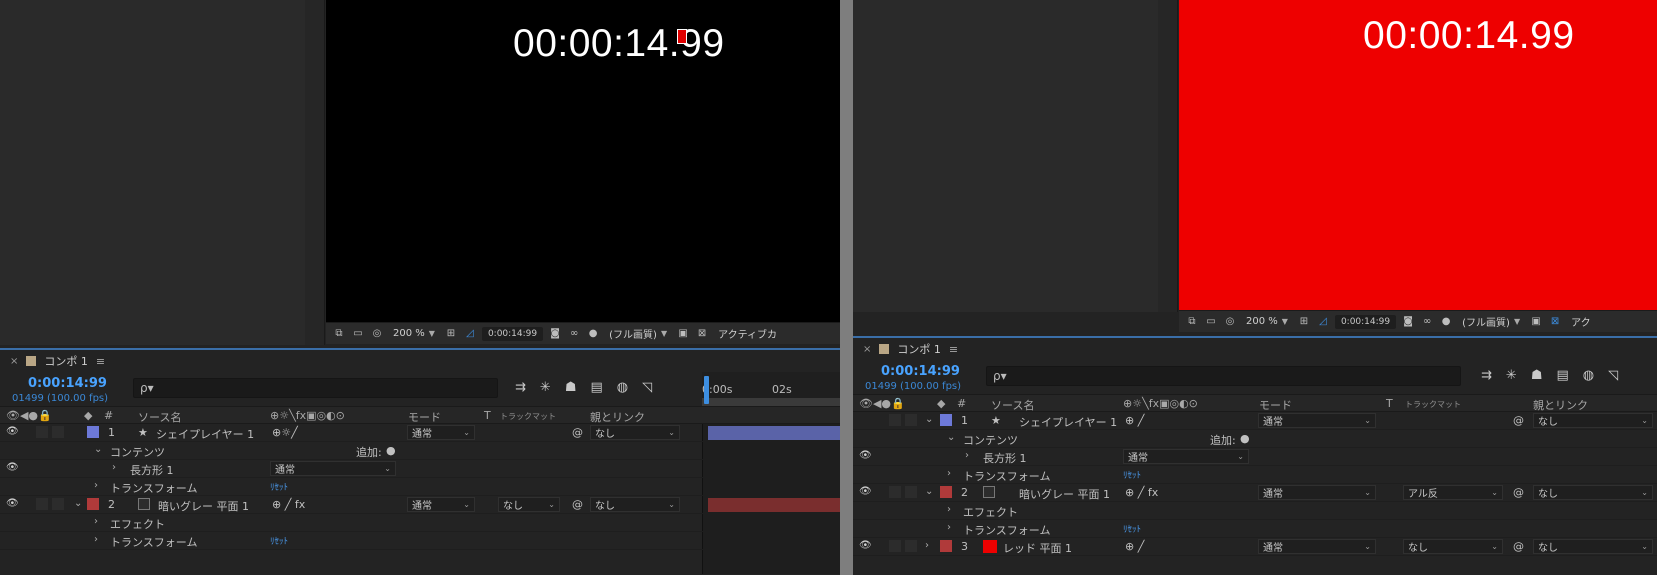  What do you see at coordinates (1323, 322) in the screenshot?
I see `transparency-grid-icon: ◿` at bounding box center [1323, 322].